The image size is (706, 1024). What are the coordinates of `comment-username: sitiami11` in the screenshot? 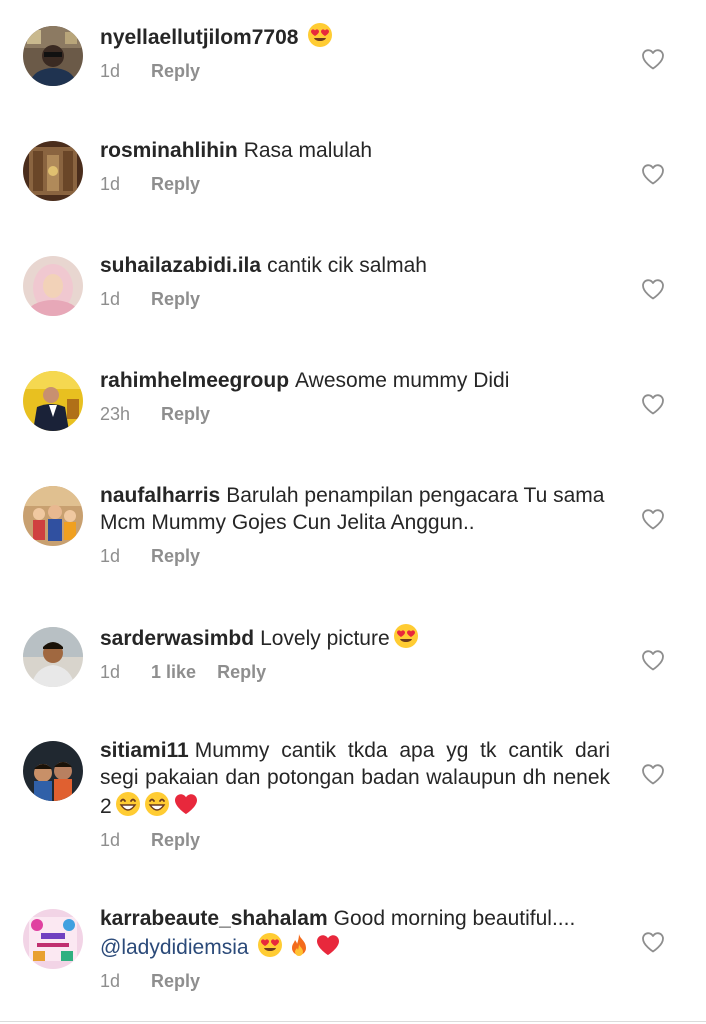 It's located at (144, 750).